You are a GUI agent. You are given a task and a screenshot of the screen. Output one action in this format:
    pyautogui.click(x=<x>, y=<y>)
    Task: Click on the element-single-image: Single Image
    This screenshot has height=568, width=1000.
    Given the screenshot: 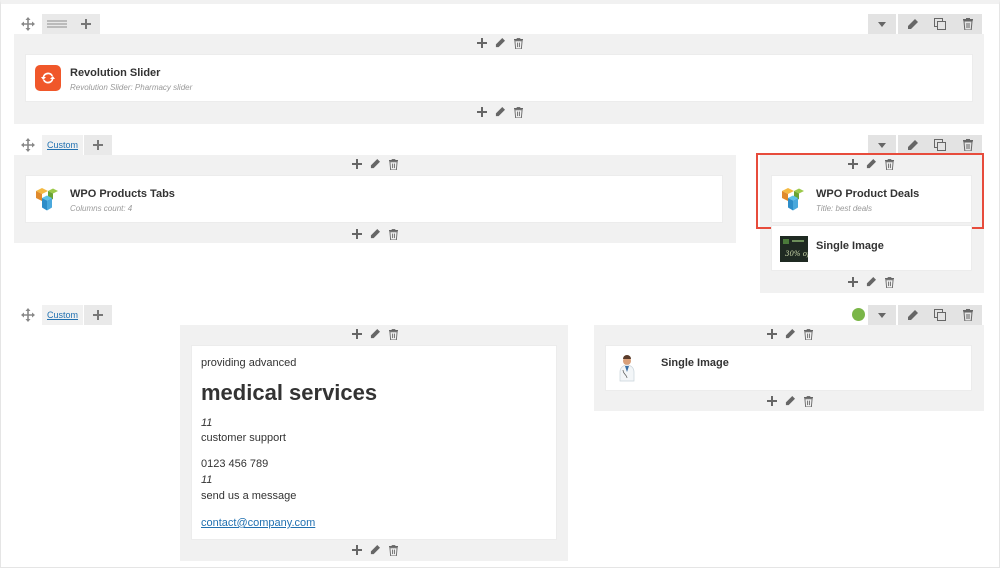 What is the action you would take?
    pyautogui.click(x=788, y=368)
    